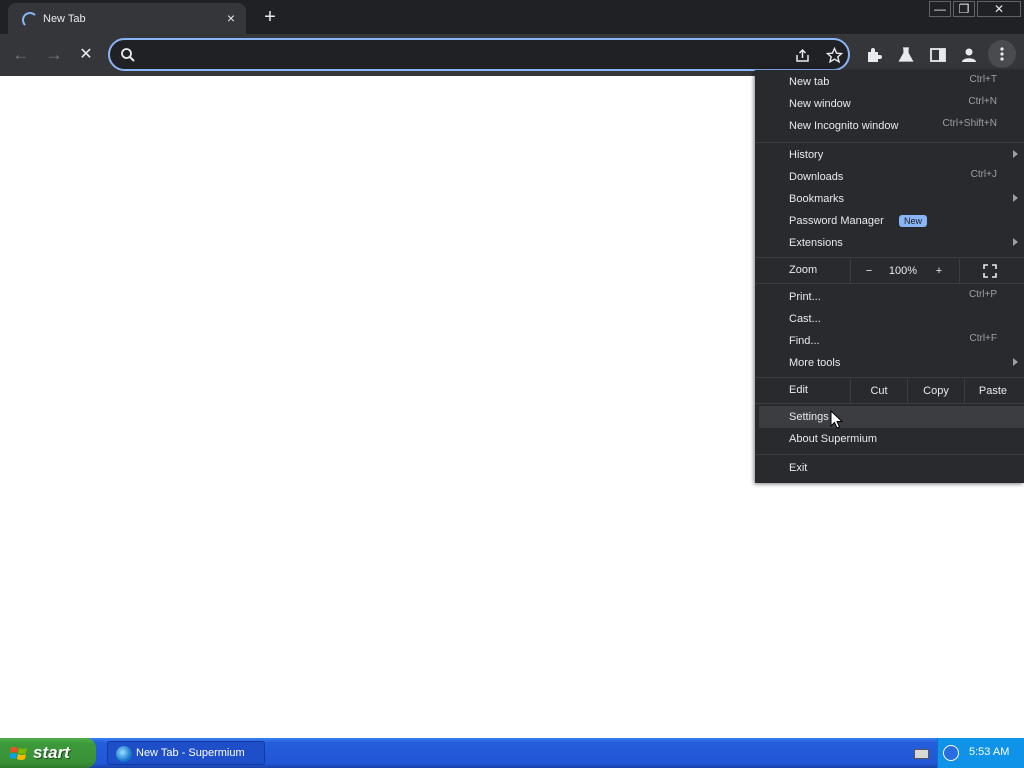 The width and height of the screenshot is (1024, 768). What do you see at coordinates (983, 338) in the screenshot?
I see `menu-shortcut: Ctrl+F` at bounding box center [983, 338].